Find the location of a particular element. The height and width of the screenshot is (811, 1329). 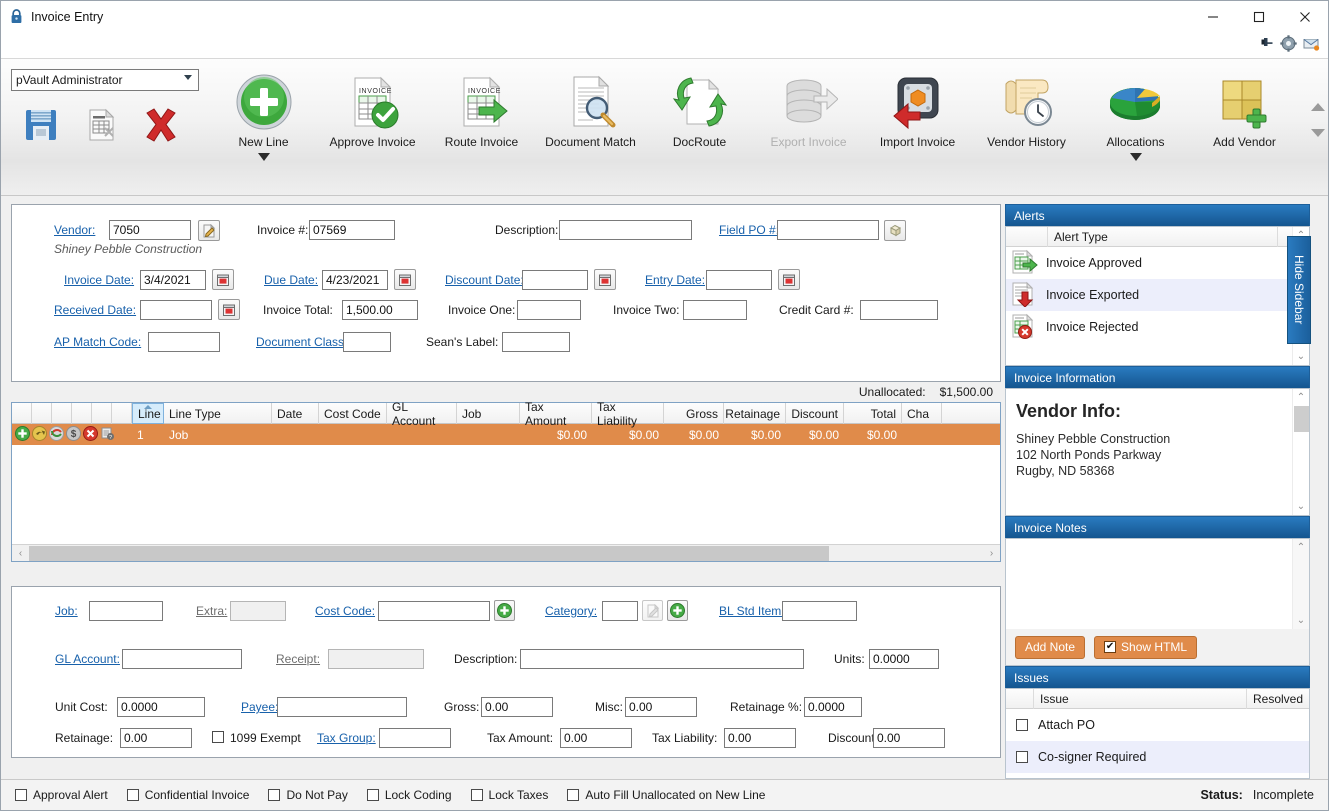

invoice-date-calendar-button is located at coordinates (223, 279).